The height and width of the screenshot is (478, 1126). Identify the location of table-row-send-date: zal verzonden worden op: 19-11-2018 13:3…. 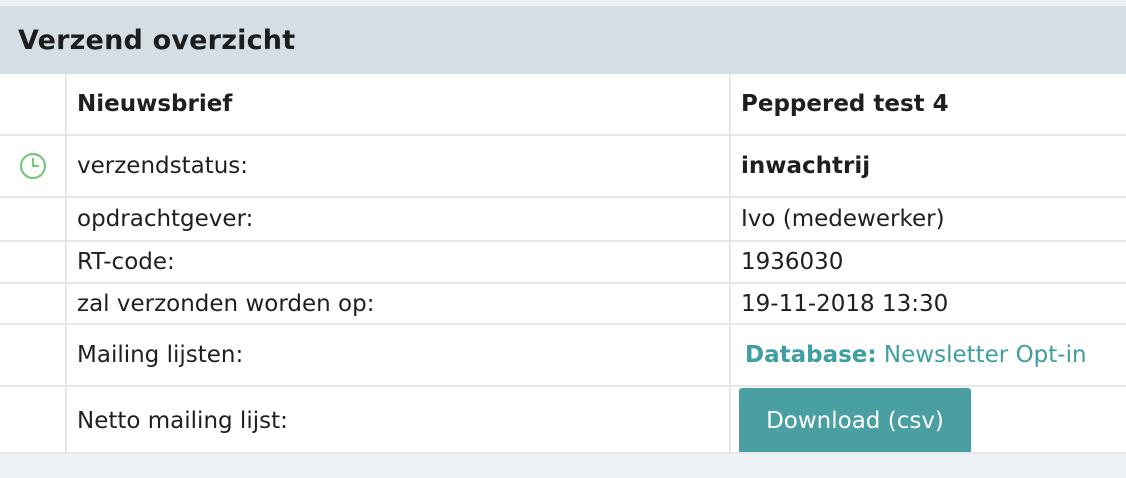
(563, 303).